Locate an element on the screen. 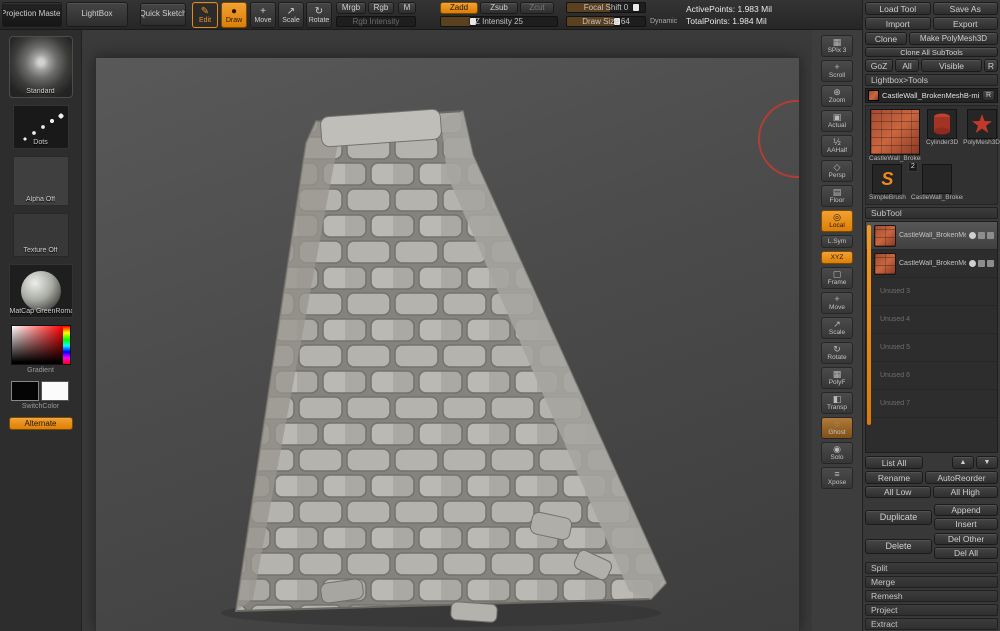  import-button: Import is located at coordinates (898, 23).